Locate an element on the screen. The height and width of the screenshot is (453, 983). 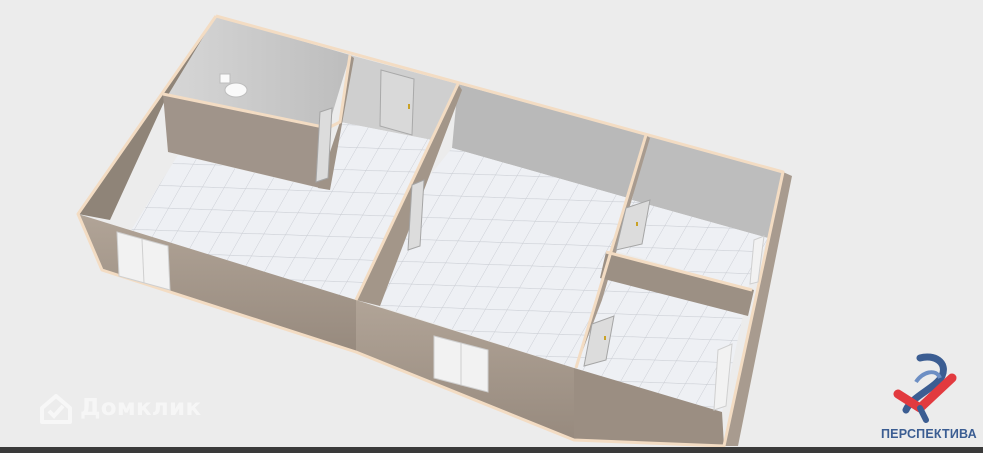
watermark-text: Домклик is located at coordinates (141, 408).